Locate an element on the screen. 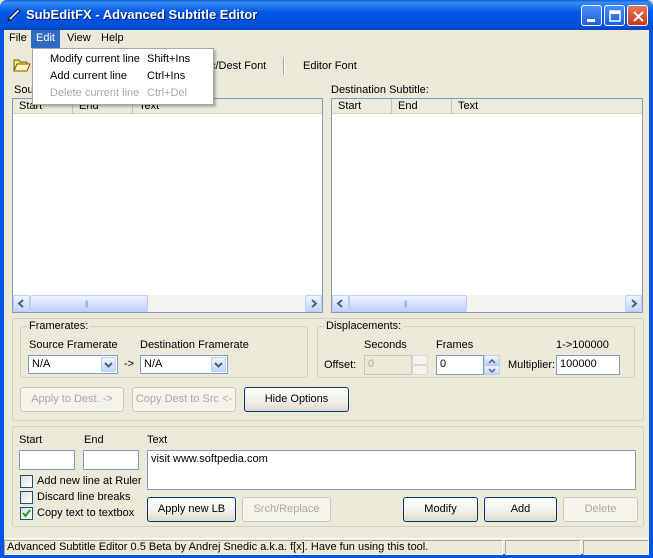  menu-item-delete-current-line: Delete current line Ctrl+Del is located at coordinates (123, 93).